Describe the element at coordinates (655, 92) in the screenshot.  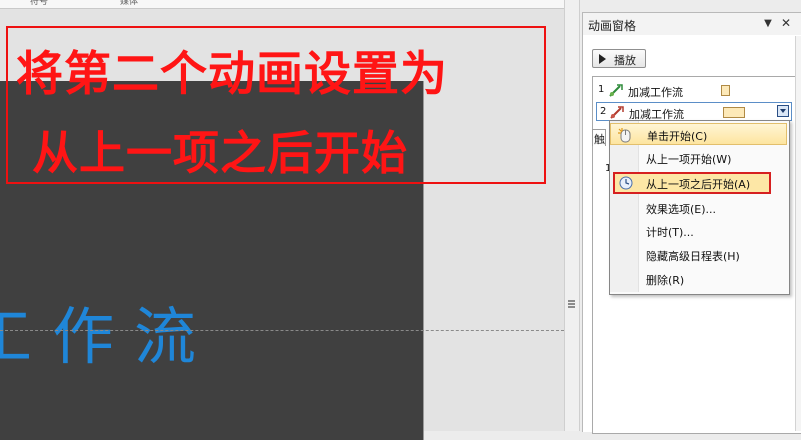
I see `animation-item-name: 加减工作流` at that location.